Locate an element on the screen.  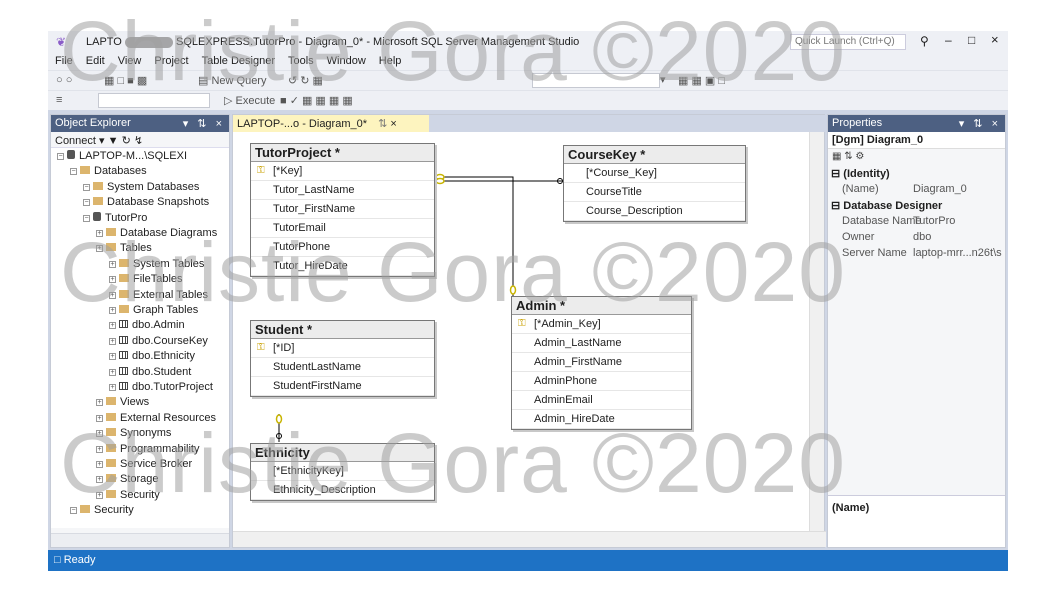
tree-item: + Tables is located at coordinates (124, 249).